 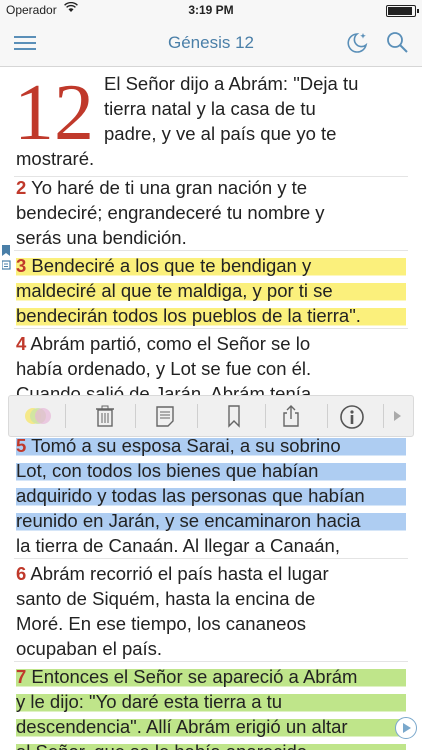 I want to click on trash-icon, so click(x=105, y=416).